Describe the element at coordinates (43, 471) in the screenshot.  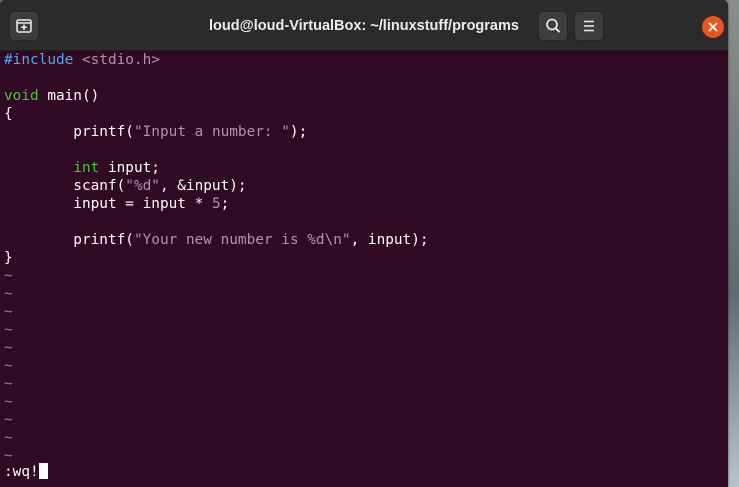
I see `text-cursor` at that location.